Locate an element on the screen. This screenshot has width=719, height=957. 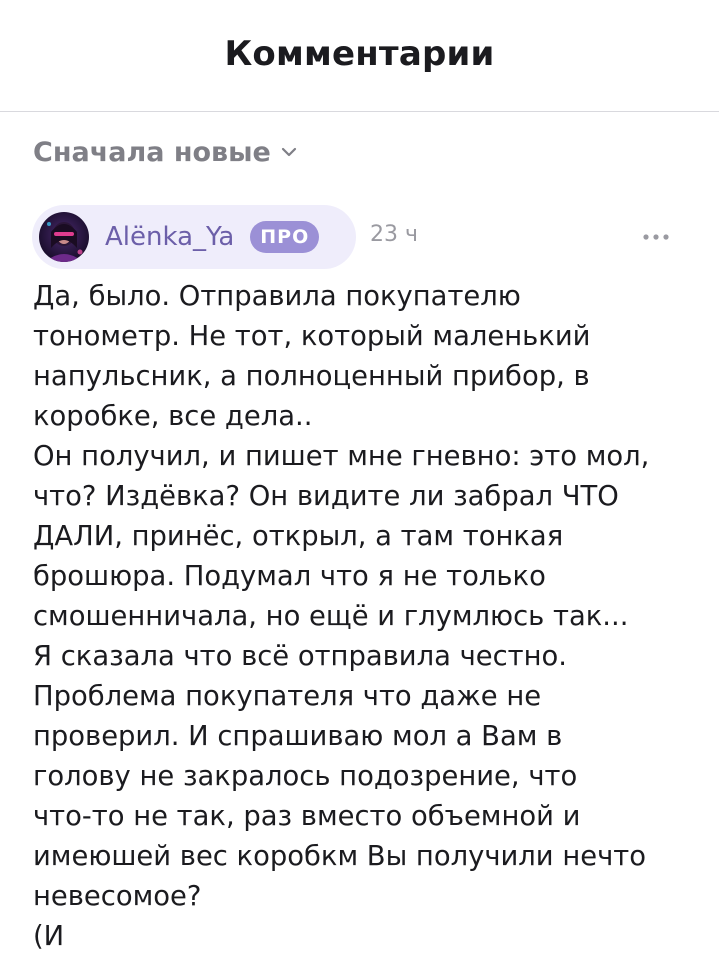
sort-dropdown: Сначала новые is located at coordinates (166, 152).